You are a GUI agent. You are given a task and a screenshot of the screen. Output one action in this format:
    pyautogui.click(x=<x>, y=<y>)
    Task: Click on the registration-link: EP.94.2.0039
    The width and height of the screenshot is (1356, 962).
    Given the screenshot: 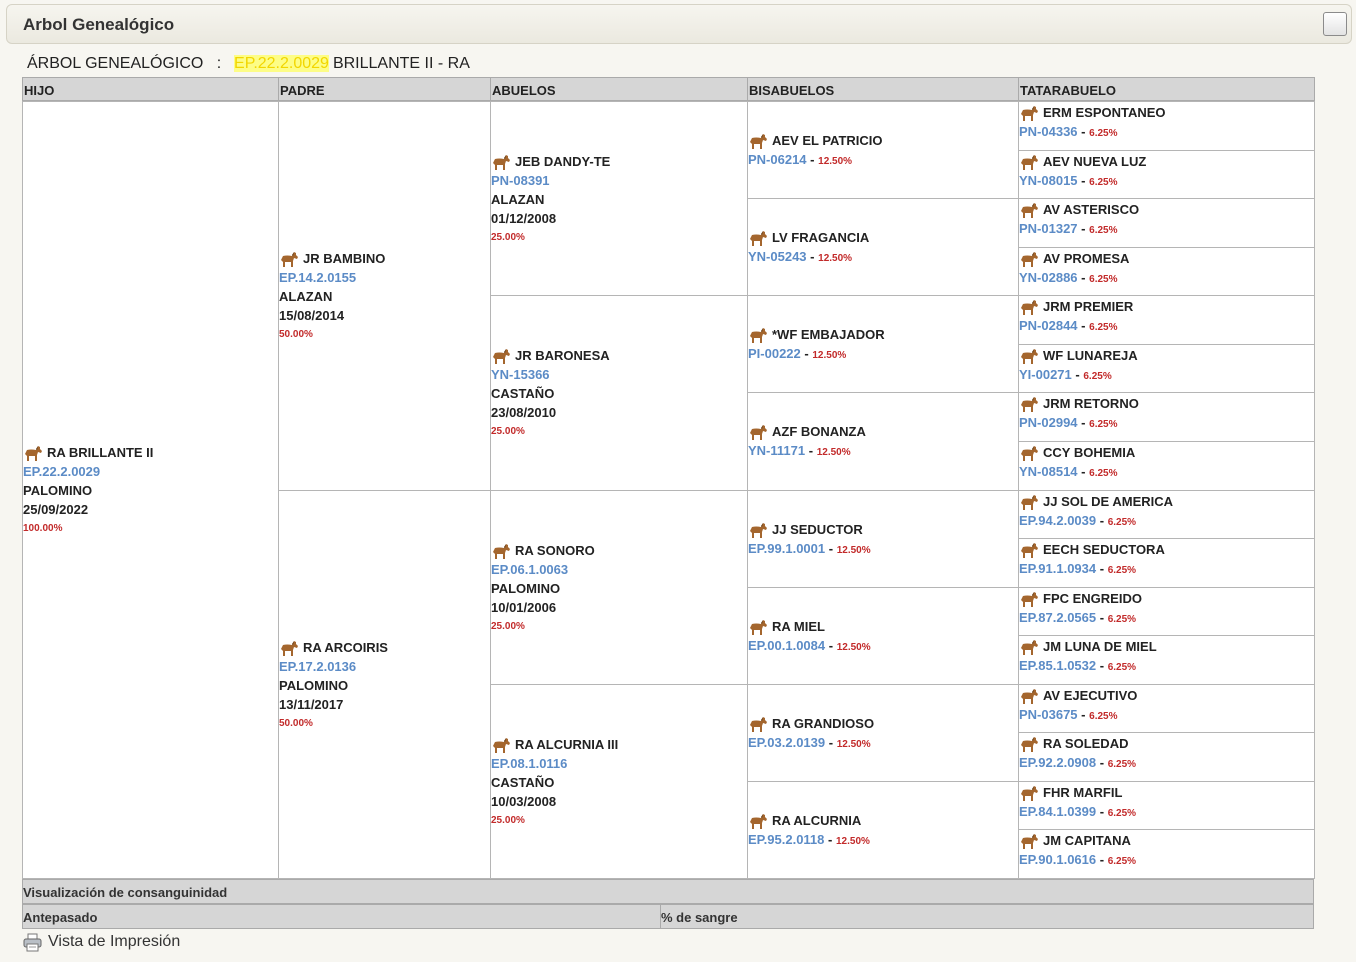 What is the action you would take?
    pyautogui.click(x=1057, y=520)
    